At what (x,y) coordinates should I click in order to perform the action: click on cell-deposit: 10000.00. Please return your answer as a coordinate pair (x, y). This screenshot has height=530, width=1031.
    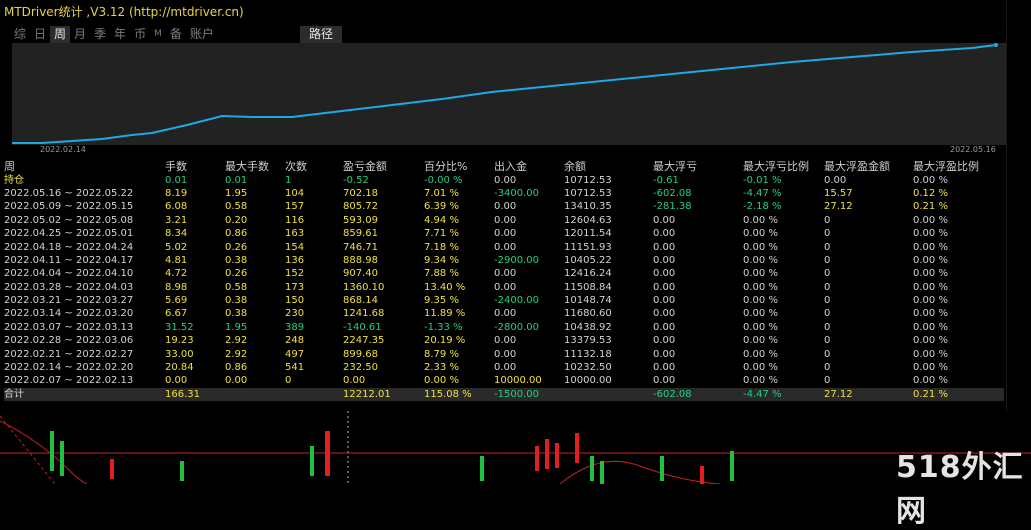
    Looking at the image, I should click on (518, 381).